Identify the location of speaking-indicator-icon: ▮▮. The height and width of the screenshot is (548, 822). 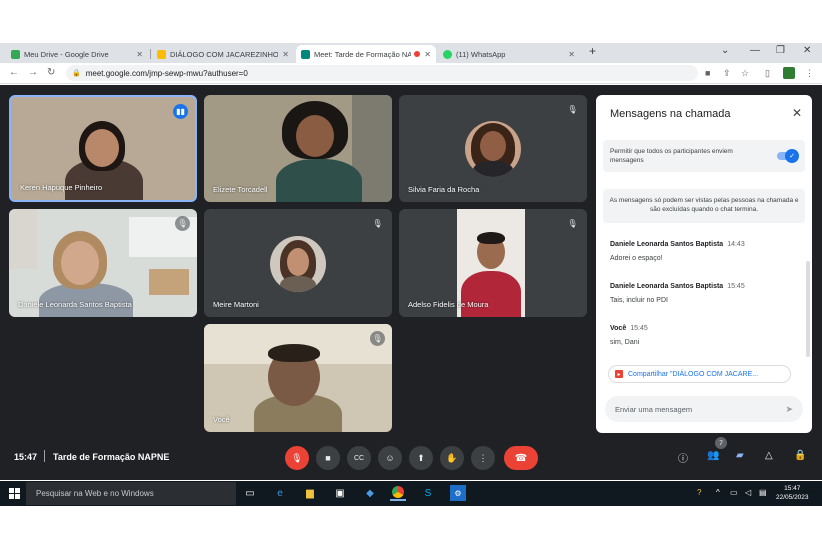
(180, 111).